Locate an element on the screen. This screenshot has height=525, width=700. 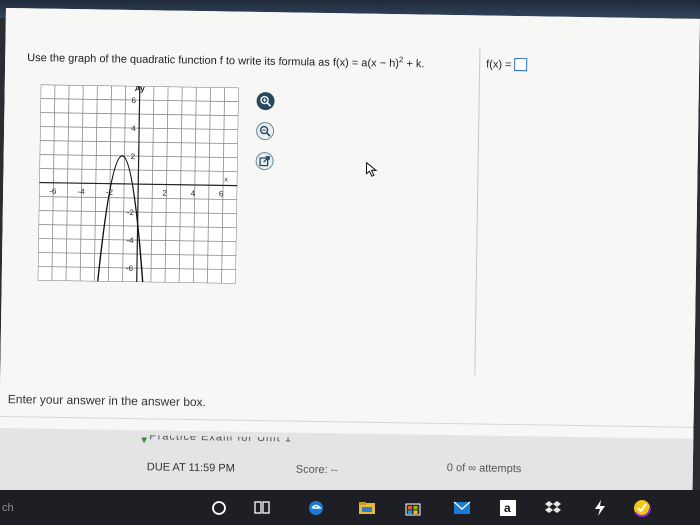
y-tick-label: -2 is located at coordinates (131, 212).